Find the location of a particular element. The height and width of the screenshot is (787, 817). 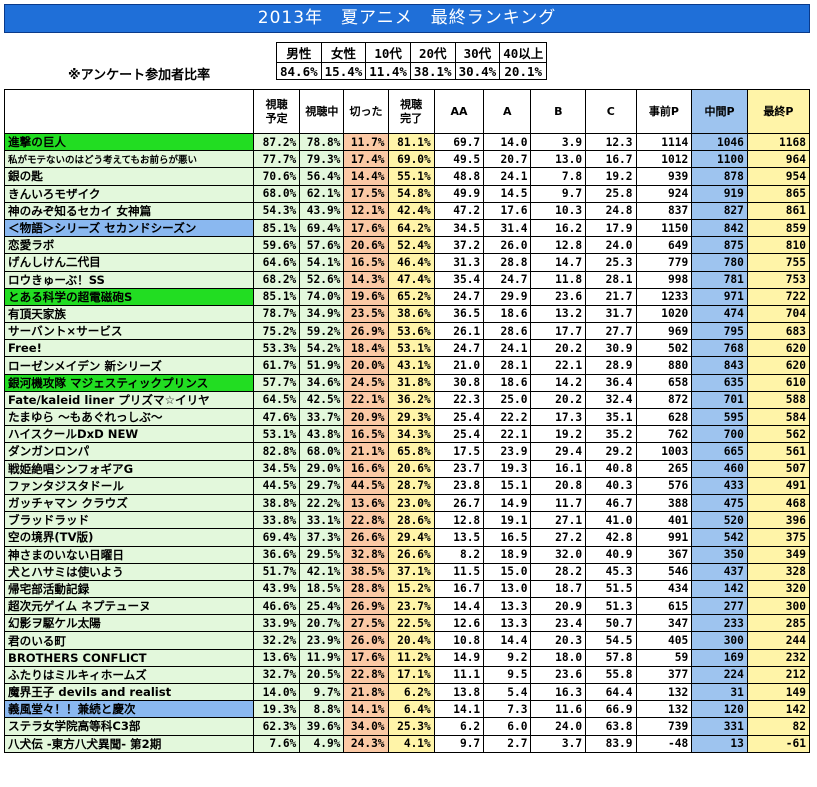

table-cell: 14.4% is located at coordinates (366, 176).